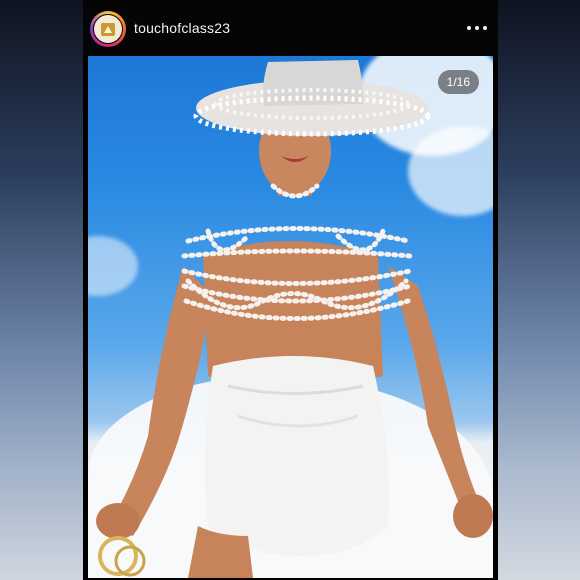 Image resolution: width=580 pixels, height=580 pixels. Describe the element at coordinates (539, 290) in the screenshot. I see `blurred-background-right` at that location.